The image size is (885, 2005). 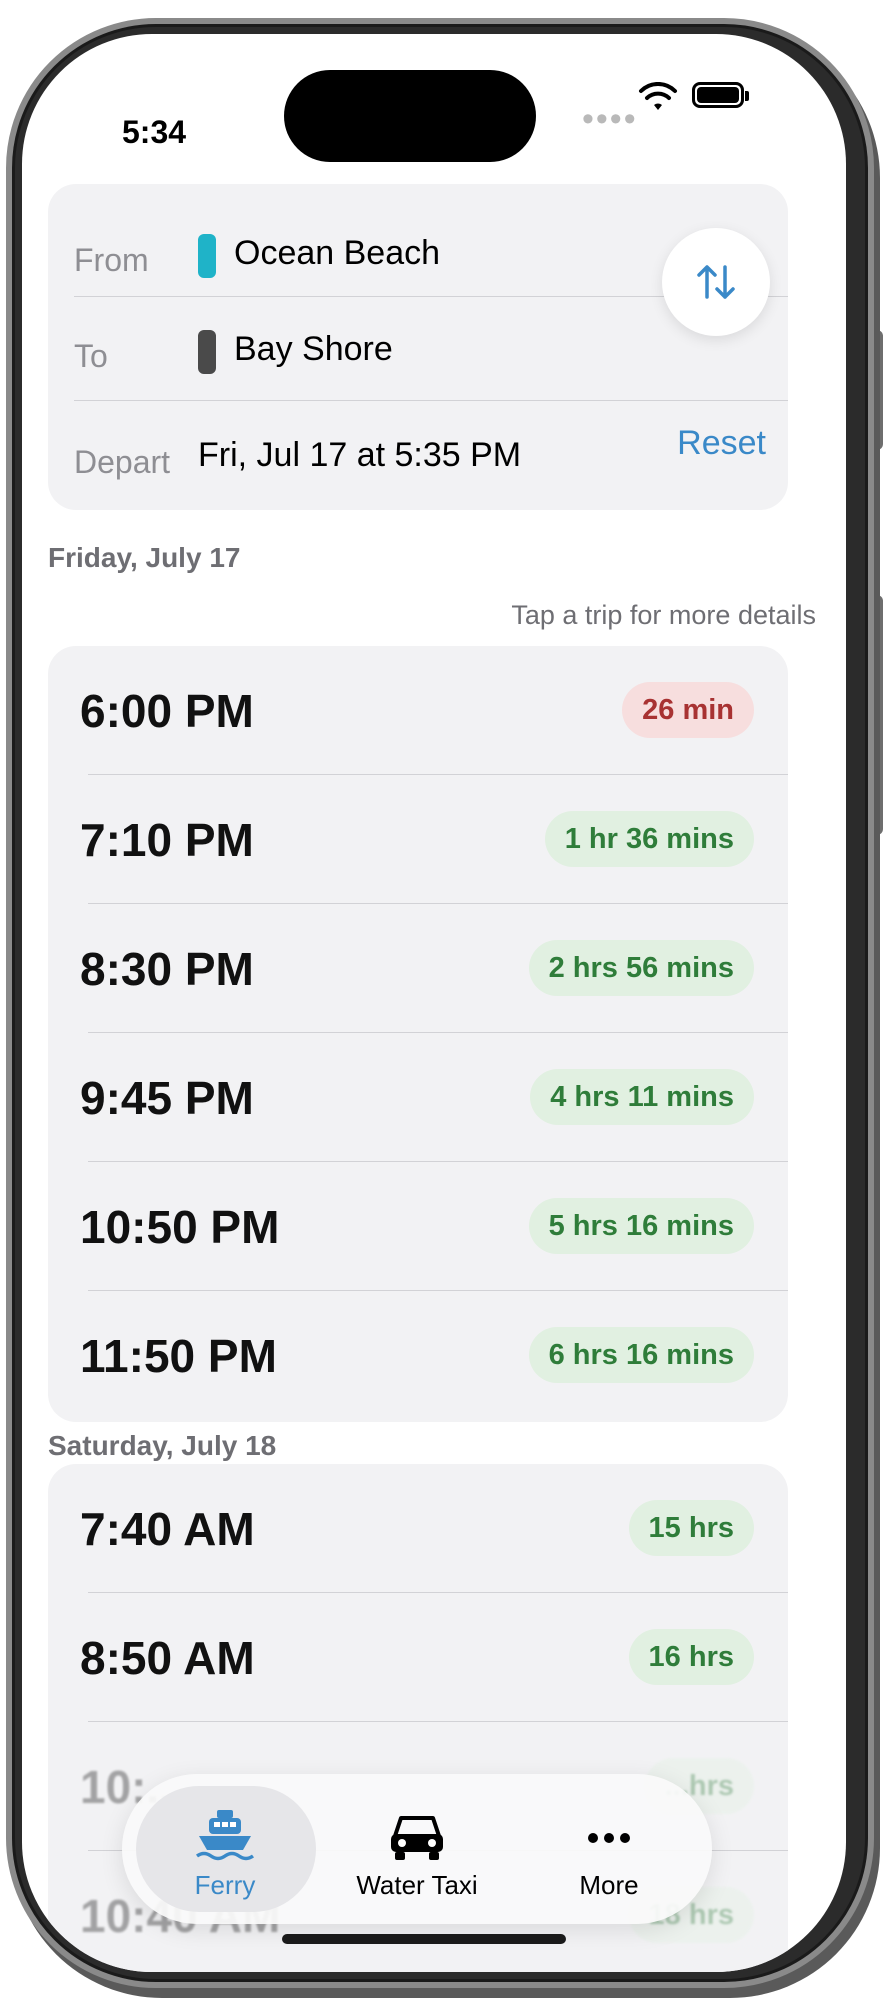 What do you see at coordinates (180, 1227) in the screenshot?
I see `trip-time: 10:50 PM` at bounding box center [180, 1227].